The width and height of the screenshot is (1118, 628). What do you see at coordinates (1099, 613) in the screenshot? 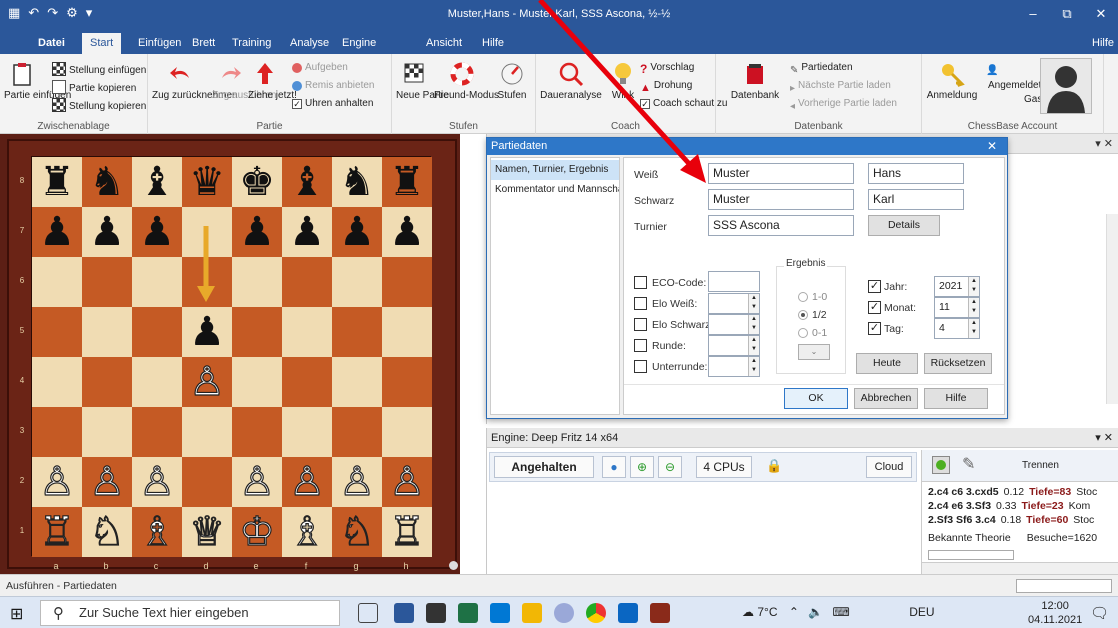
I see `notification-icon: 🗨` at bounding box center [1099, 613].